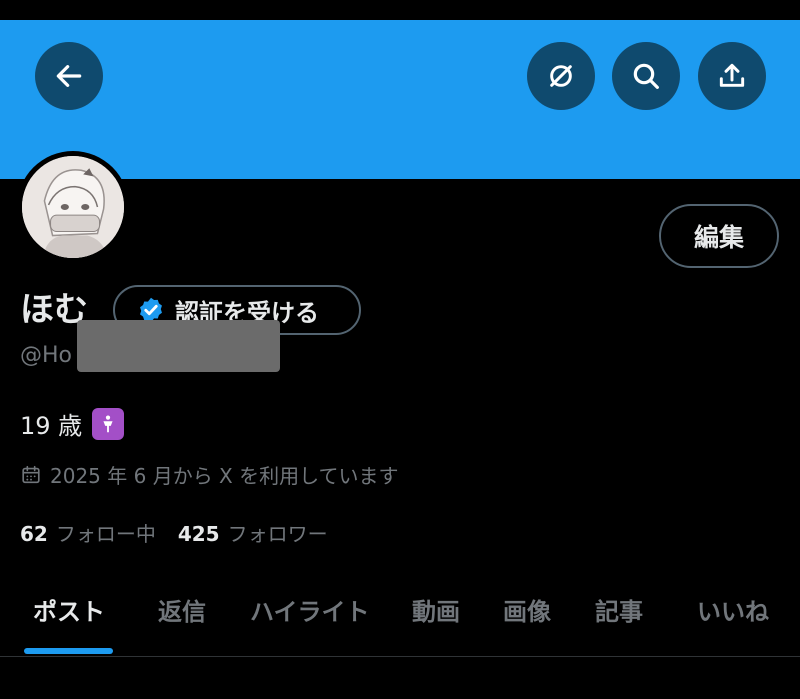  I want to click on grok-button, so click(561, 76).